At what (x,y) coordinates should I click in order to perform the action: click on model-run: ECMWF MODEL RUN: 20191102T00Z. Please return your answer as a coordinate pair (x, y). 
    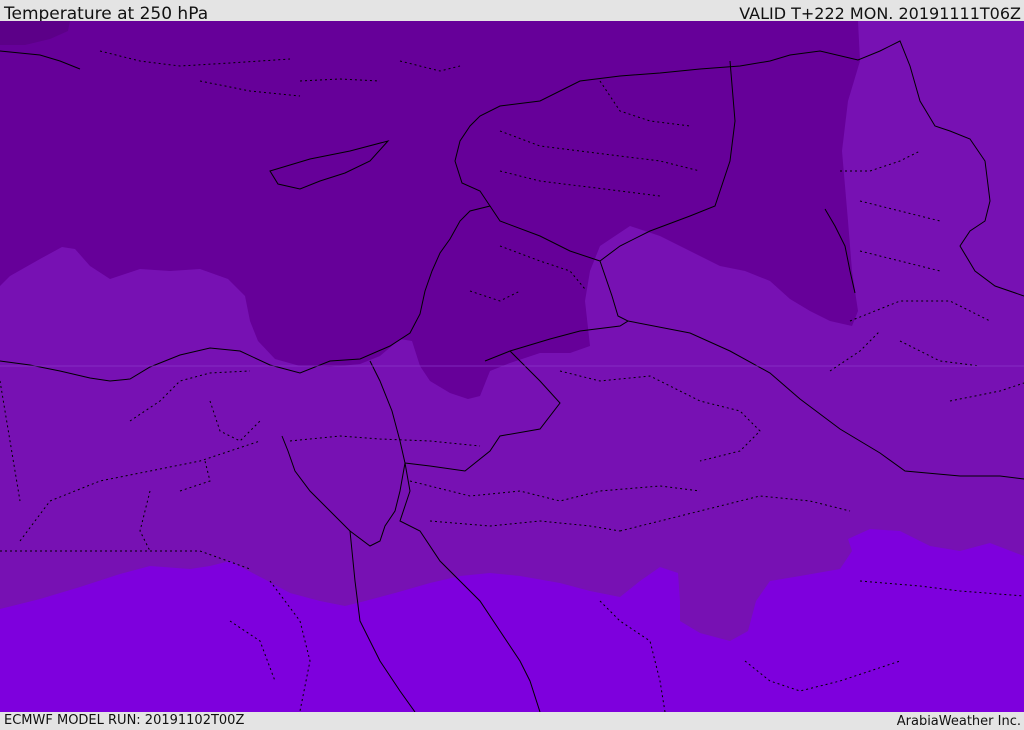
    Looking at the image, I should click on (124, 720).